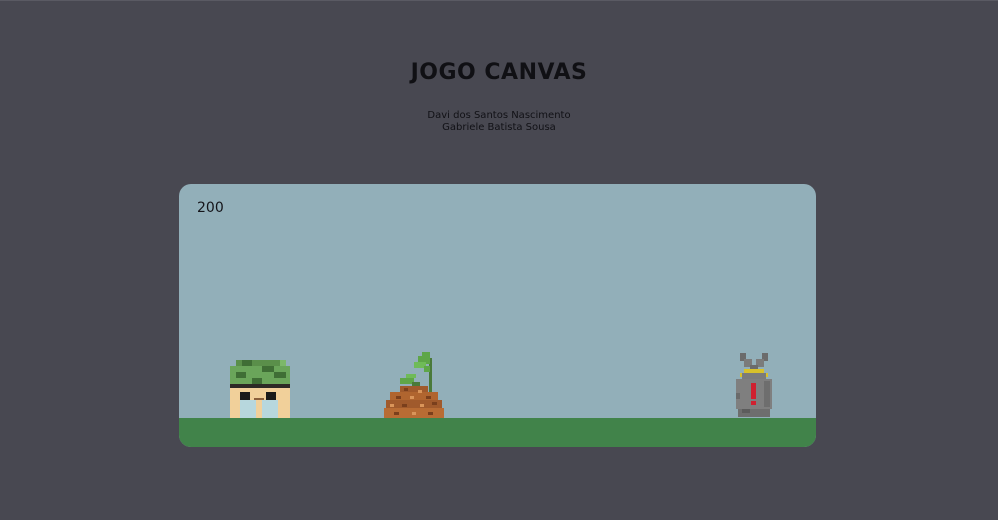 The width and height of the screenshot is (998, 520). I want to click on enemy-gray-bag, so click(754, 386).